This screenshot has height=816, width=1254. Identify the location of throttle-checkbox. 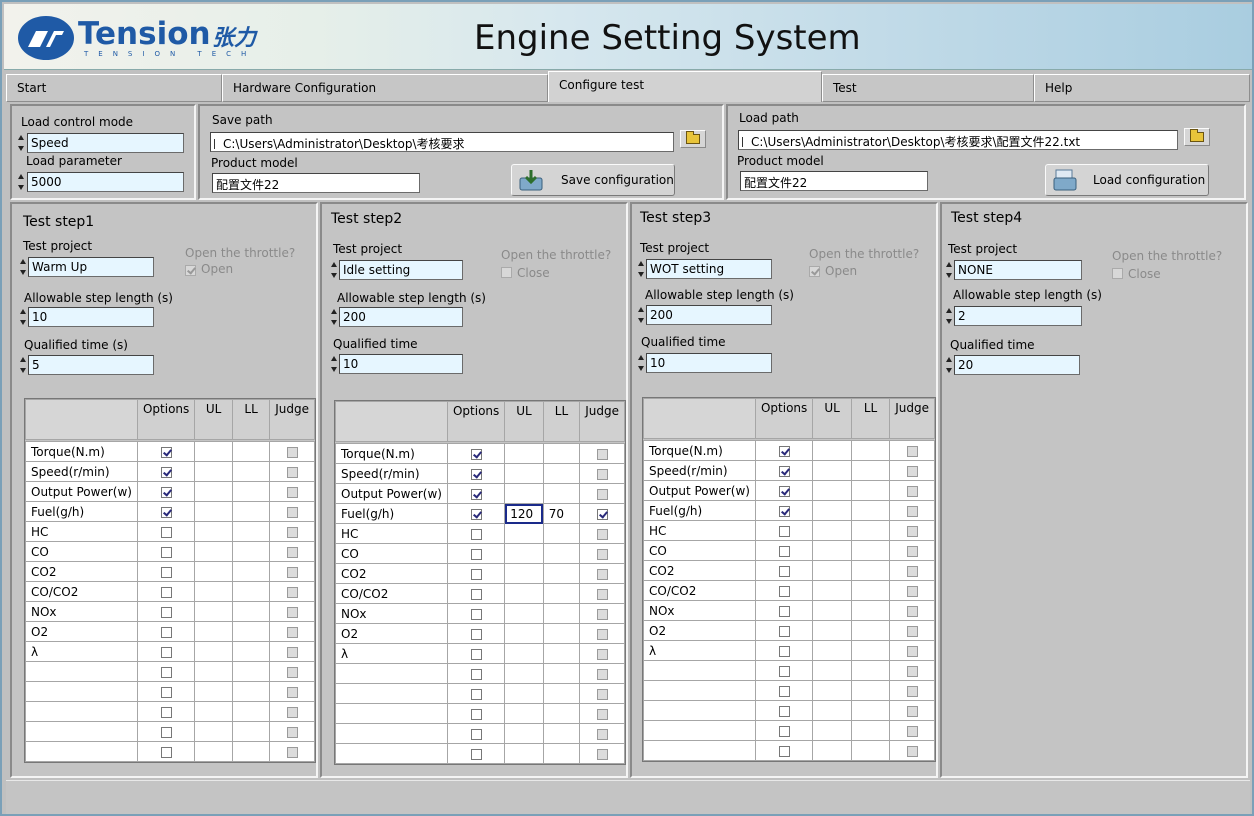
(506, 272).